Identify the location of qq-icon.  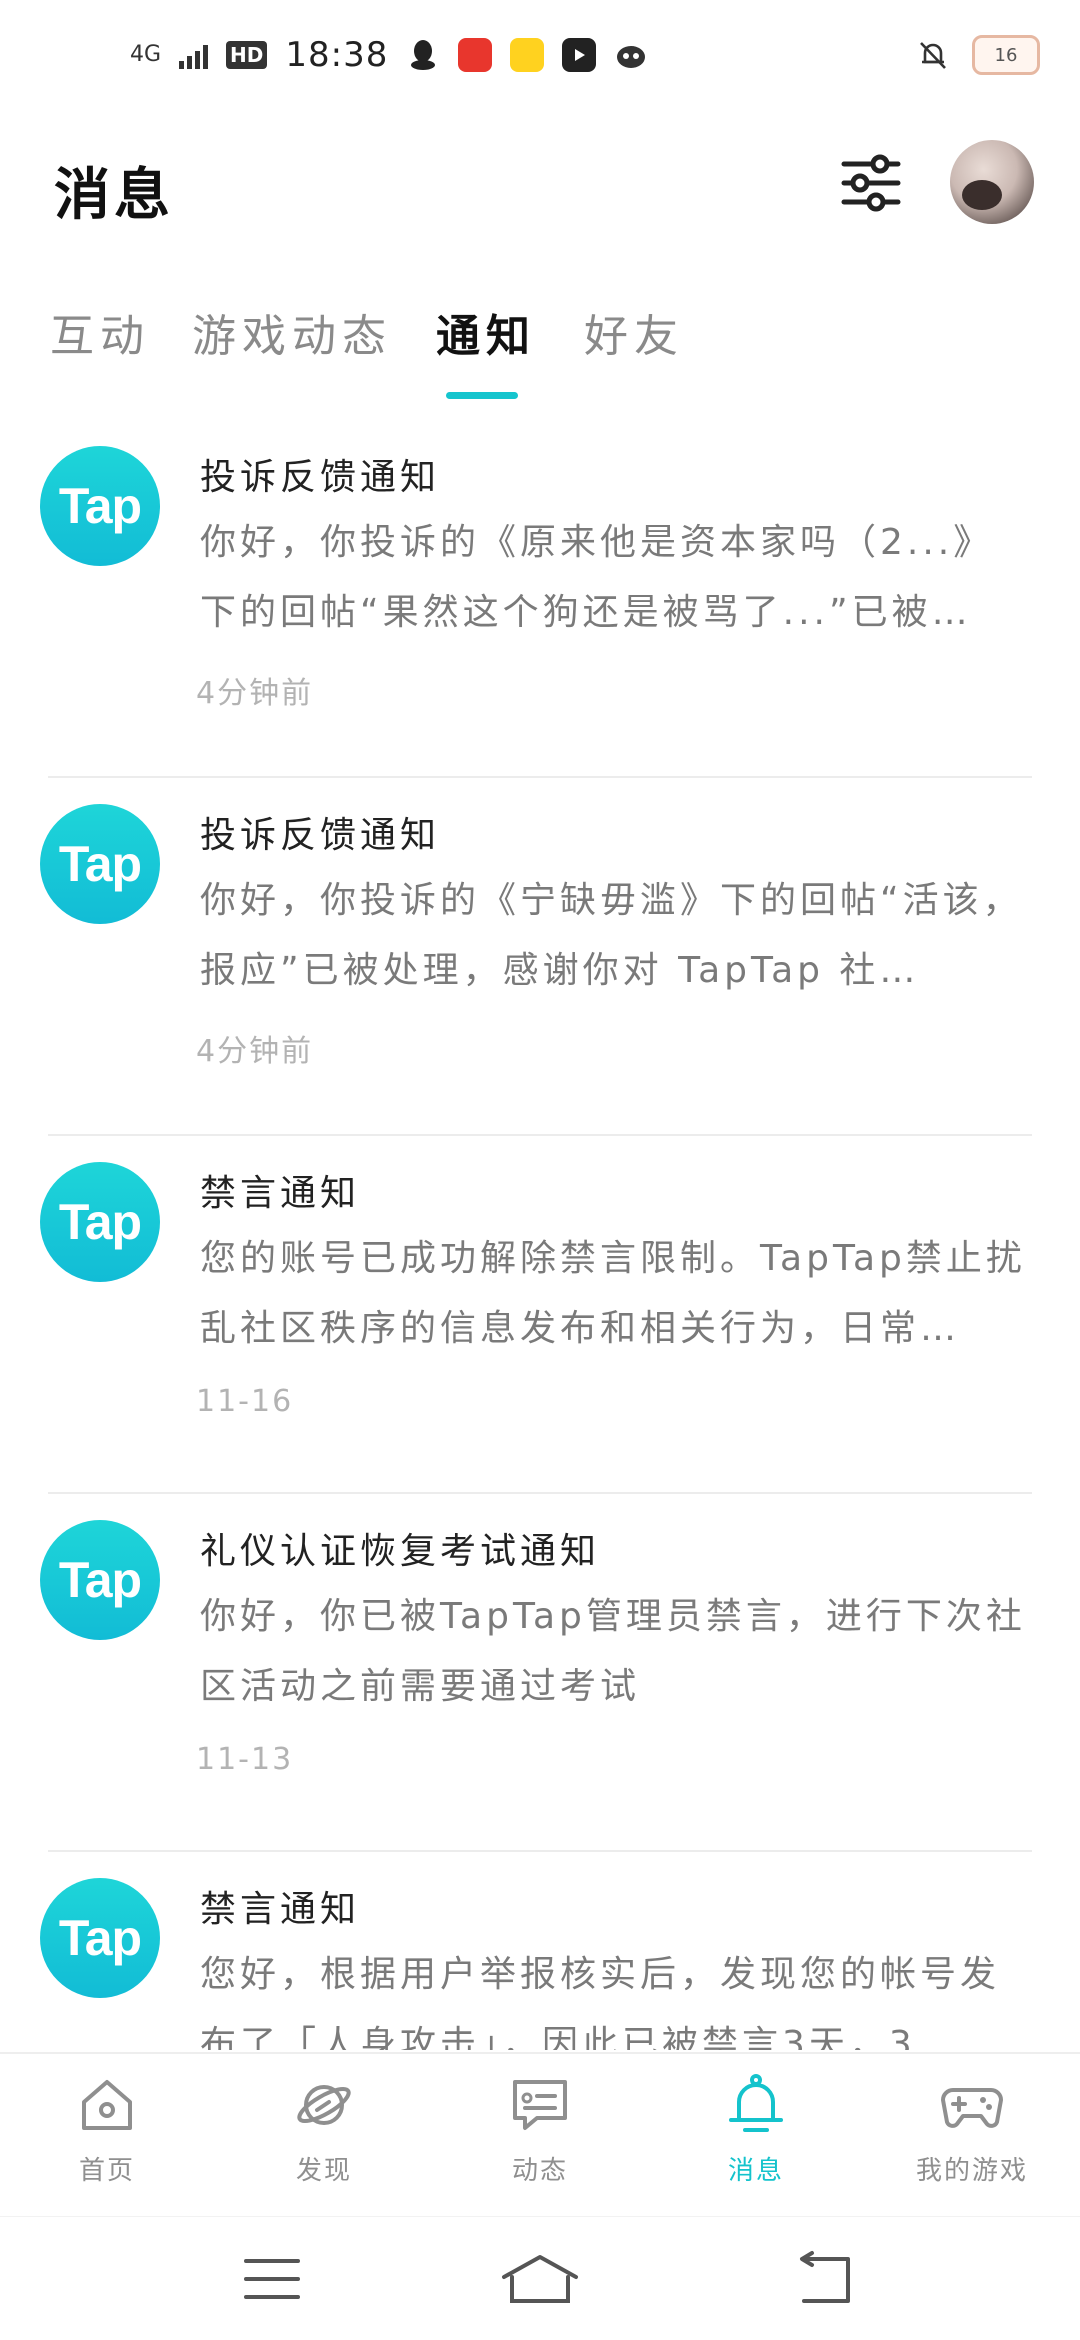
(423, 55).